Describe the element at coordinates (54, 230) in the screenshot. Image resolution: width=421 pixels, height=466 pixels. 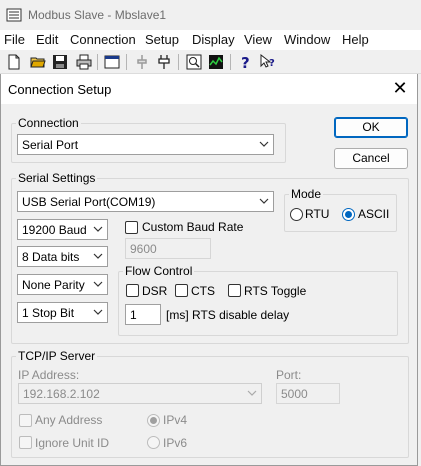
I see `baud-rate-value: 19200 Baud` at that location.